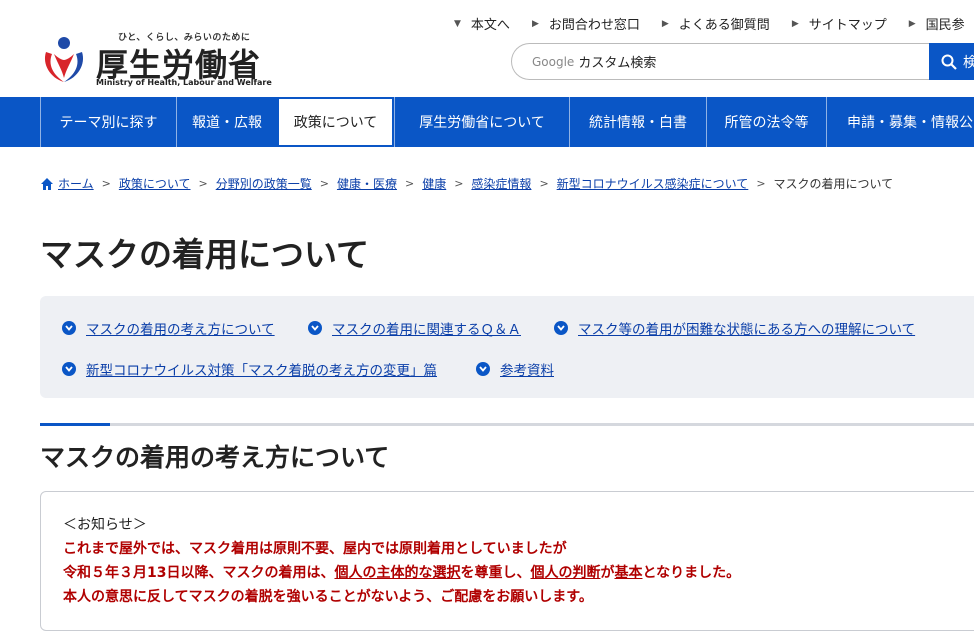  What do you see at coordinates (945, 25) in the screenshot?
I see `util-link-label: 国民参` at bounding box center [945, 25].